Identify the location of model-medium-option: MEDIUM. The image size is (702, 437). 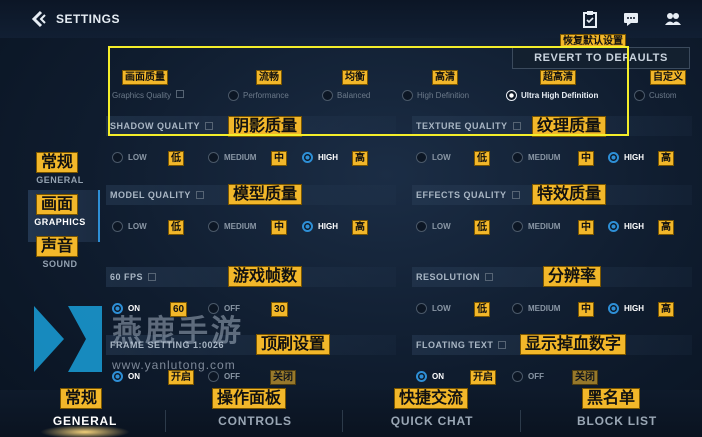
(232, 226).